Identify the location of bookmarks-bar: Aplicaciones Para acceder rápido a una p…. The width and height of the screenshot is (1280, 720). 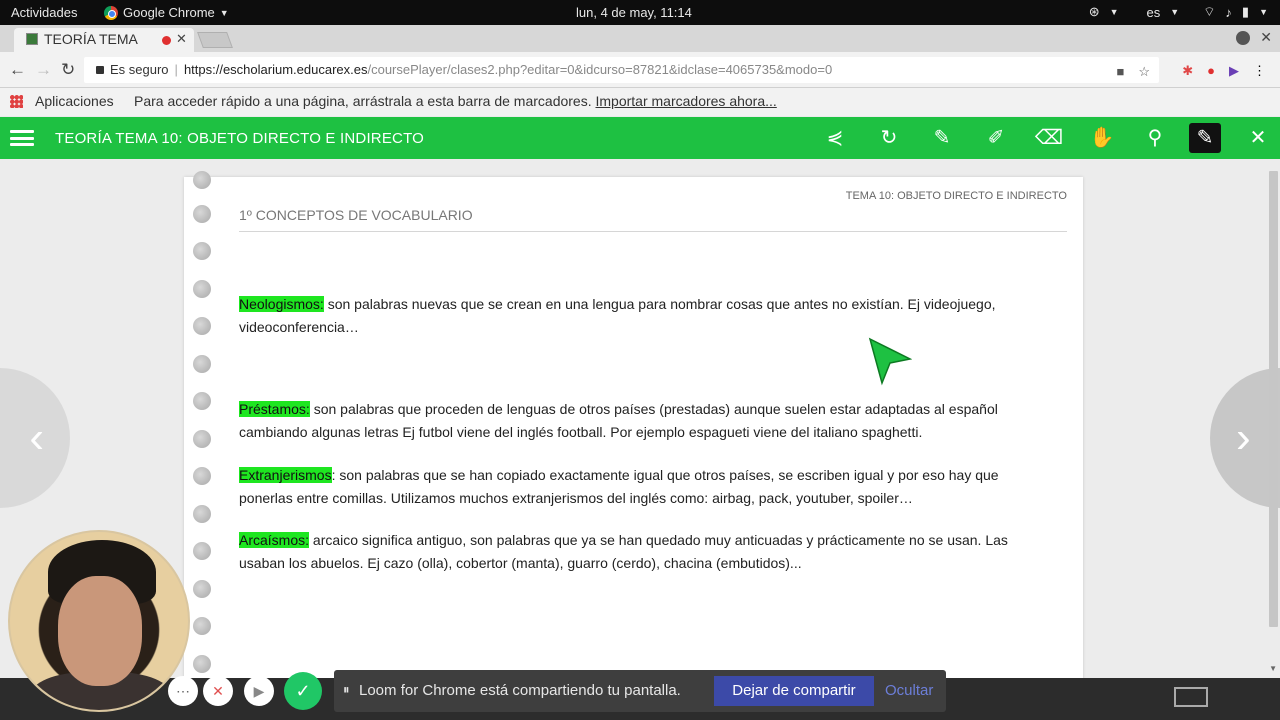
(640, 102).